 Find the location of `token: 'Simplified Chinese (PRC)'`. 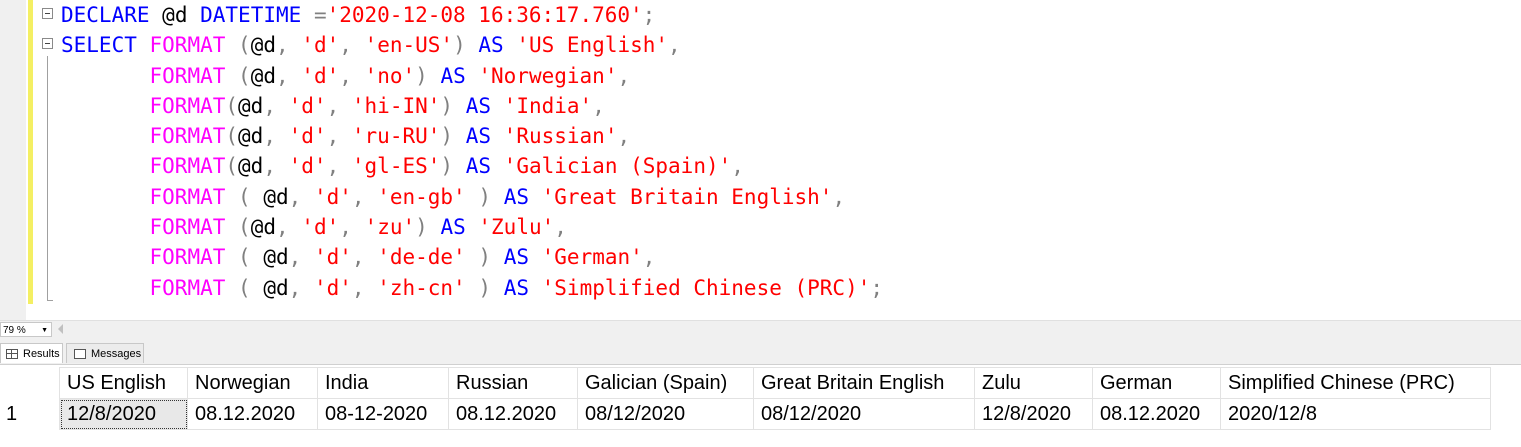

token: 'Simplified Chinese (PRC)' is located at coordinates (706, 287).